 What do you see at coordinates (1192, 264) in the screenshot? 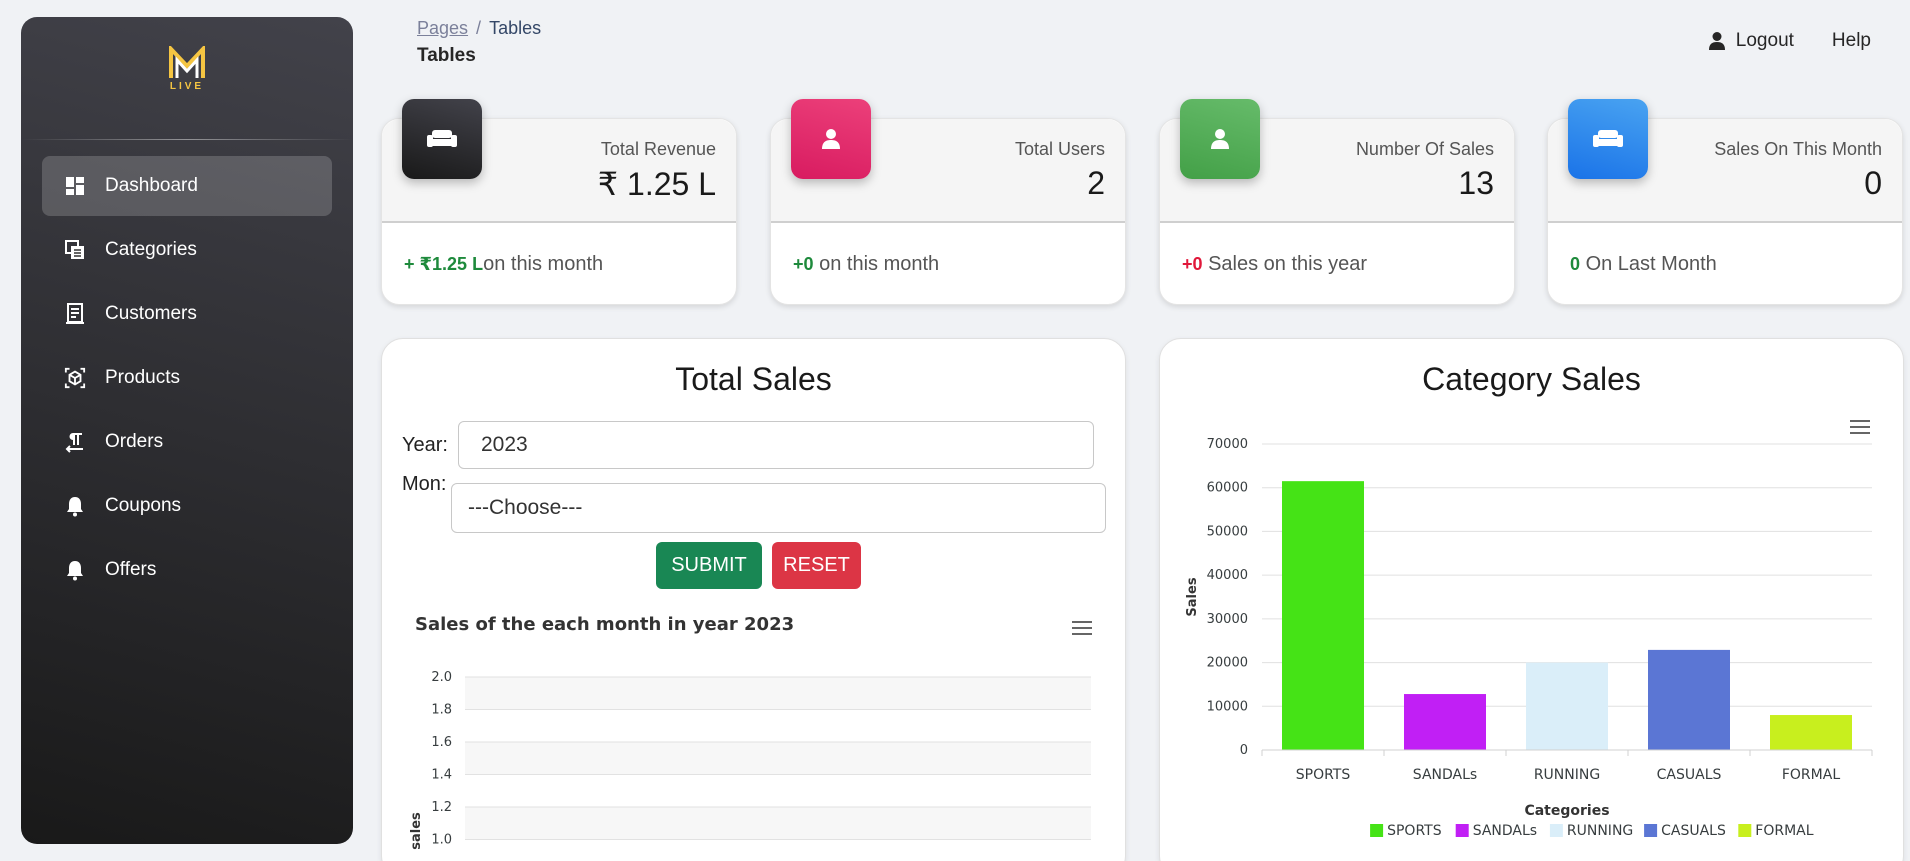
I see `stat-delta: +0` at bounding box center [1192, 264].